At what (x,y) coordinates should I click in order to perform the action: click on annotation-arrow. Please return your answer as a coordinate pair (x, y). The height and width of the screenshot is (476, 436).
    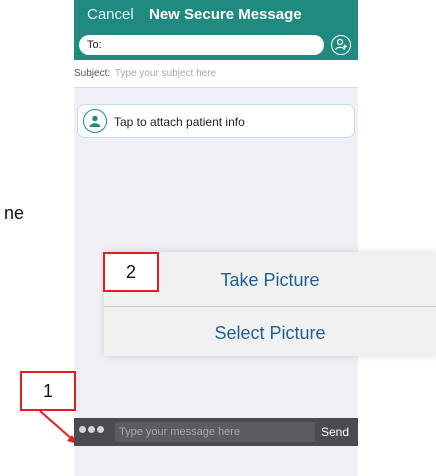
    Looking at the image, I should click on (58, 427).